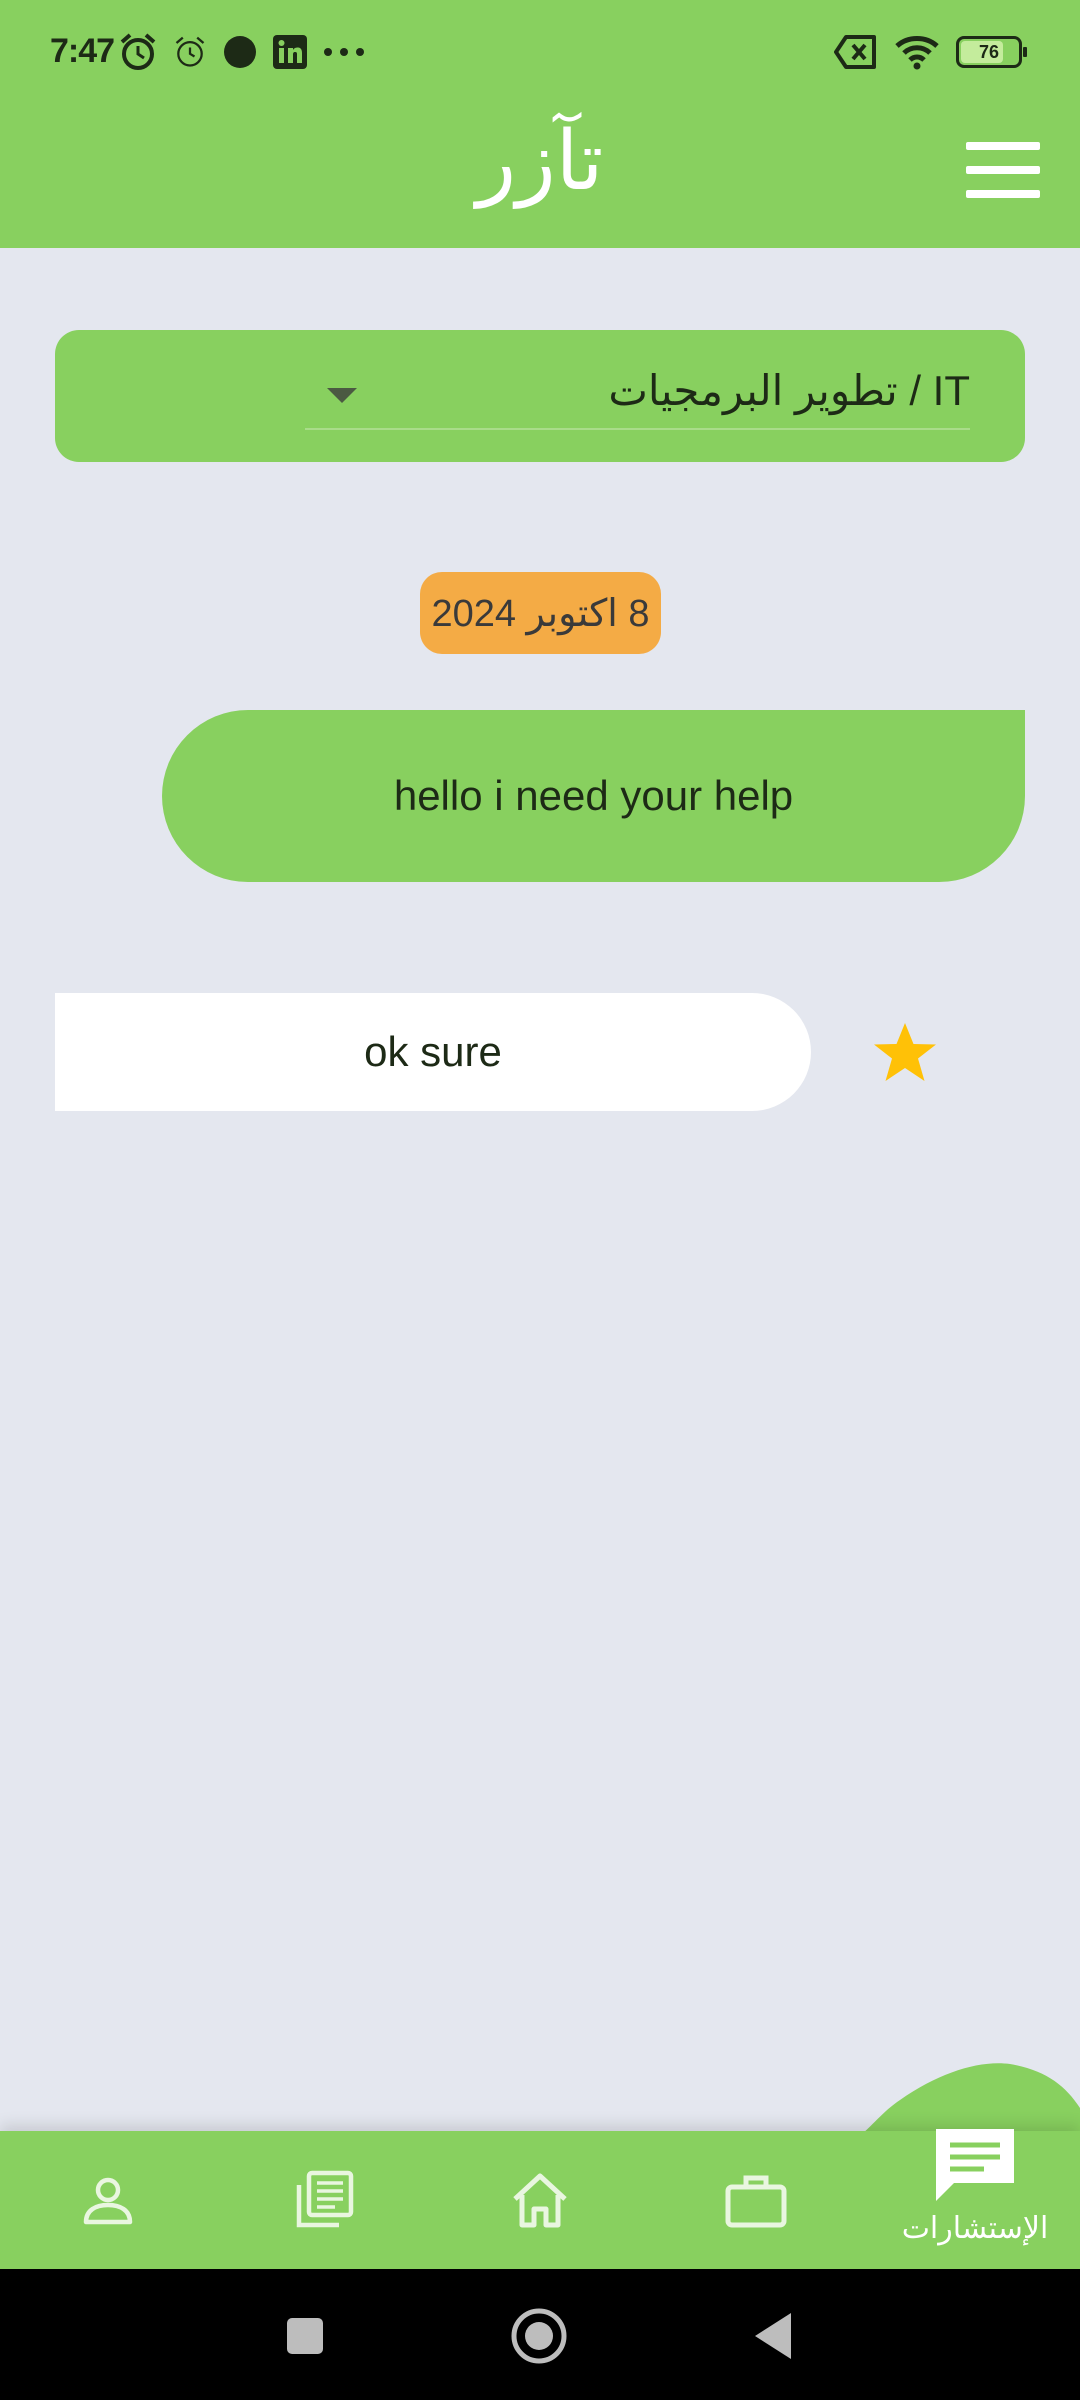 Image resolution: width=1080 pixels, height=2400 pixels. I want to click on status-bar: 7:47 76, so click(540, 50).